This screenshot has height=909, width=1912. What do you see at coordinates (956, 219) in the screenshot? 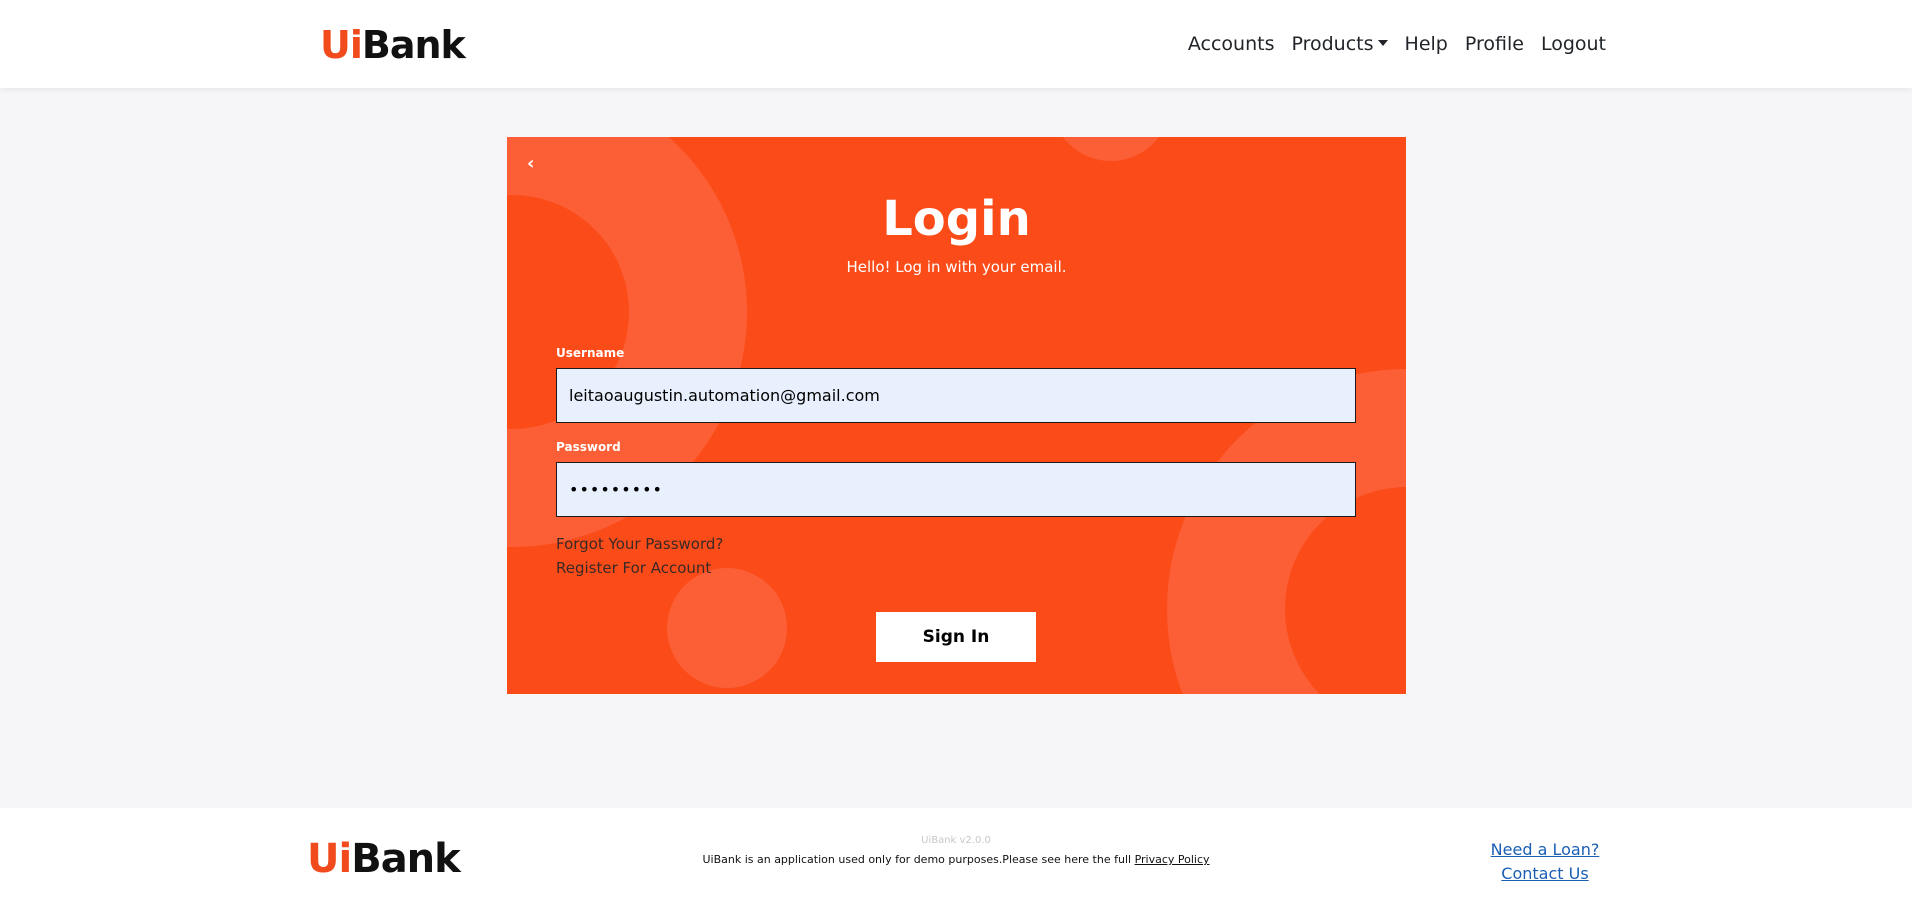
I see `login-title: Login` at bounding box center [956, 219].